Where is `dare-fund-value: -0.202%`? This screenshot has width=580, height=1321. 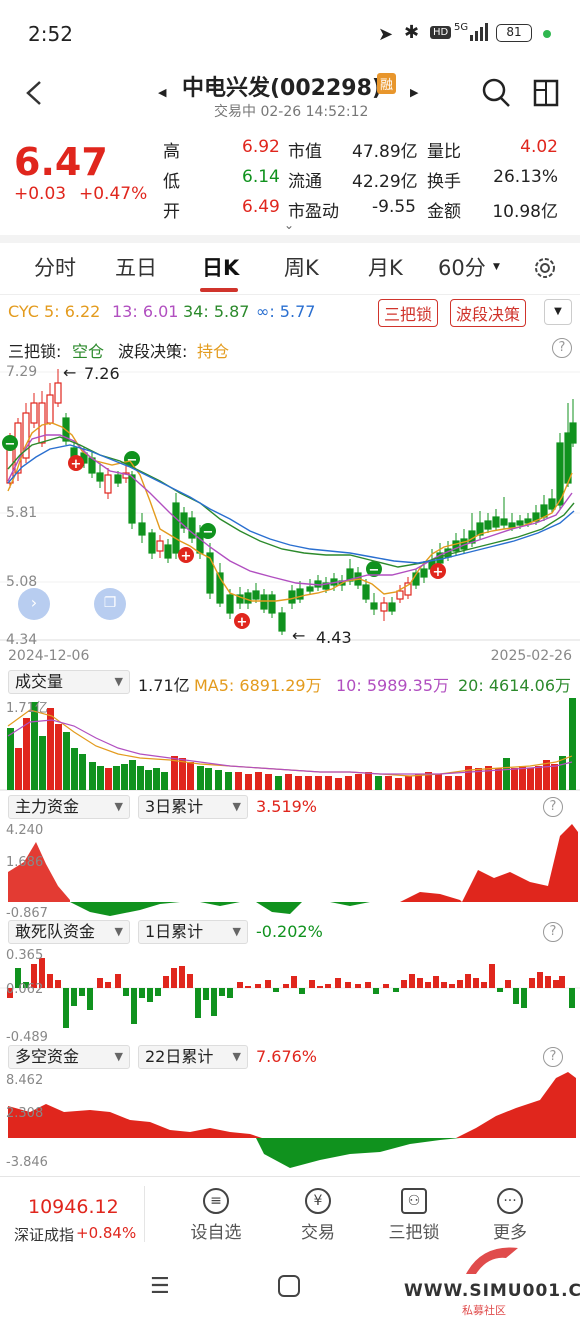
dare-fund-value: -0.202% is located at coordinates (289, 931).